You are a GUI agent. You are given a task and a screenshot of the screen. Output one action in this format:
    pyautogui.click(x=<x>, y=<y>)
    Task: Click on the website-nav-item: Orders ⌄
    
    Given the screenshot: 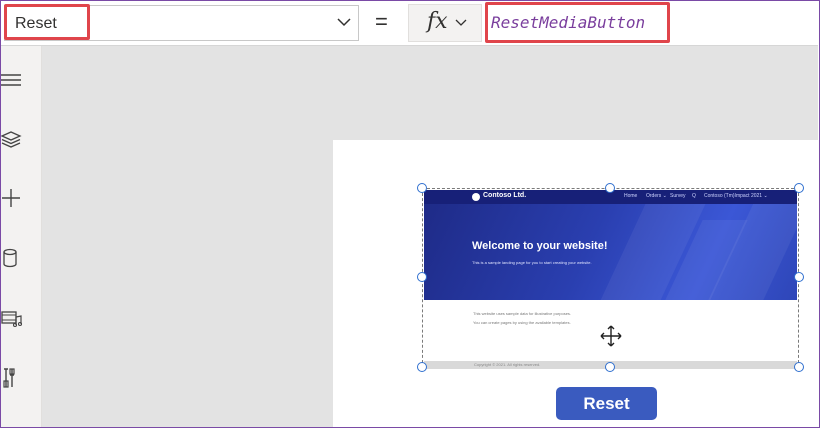 What is the action you would take?
    pyautogui.click(x=656, y=196)
    